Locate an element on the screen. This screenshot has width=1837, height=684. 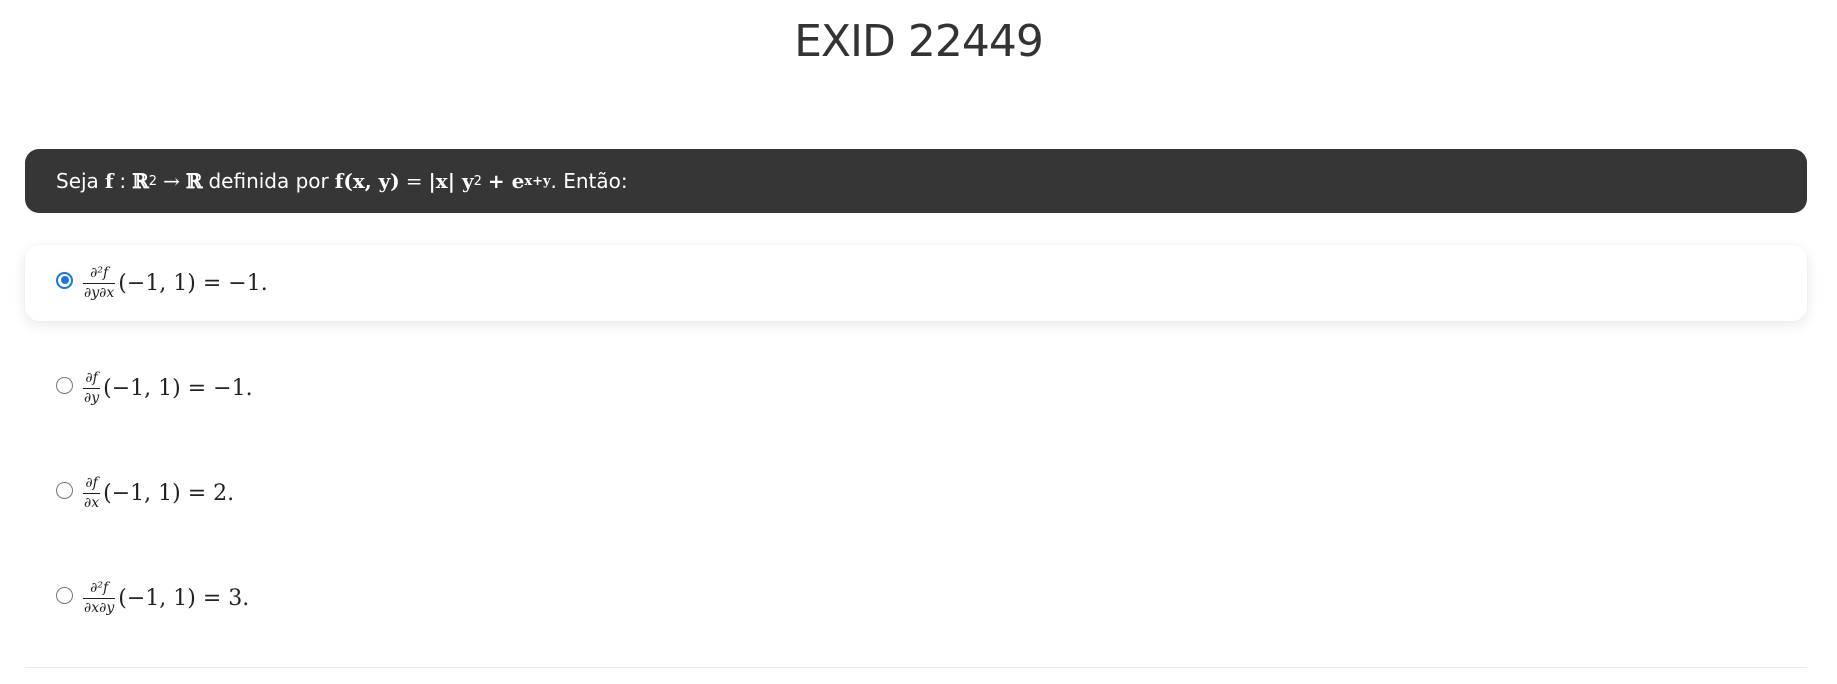
question-domain-exponent: 2 is located at coordinates (153, 181).